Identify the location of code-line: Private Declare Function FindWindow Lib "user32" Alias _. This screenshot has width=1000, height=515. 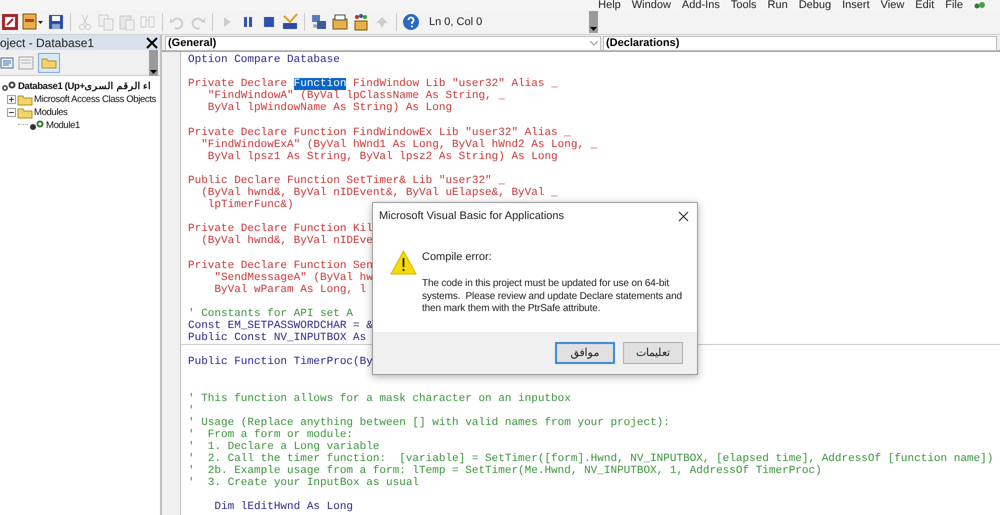
(373, 84).